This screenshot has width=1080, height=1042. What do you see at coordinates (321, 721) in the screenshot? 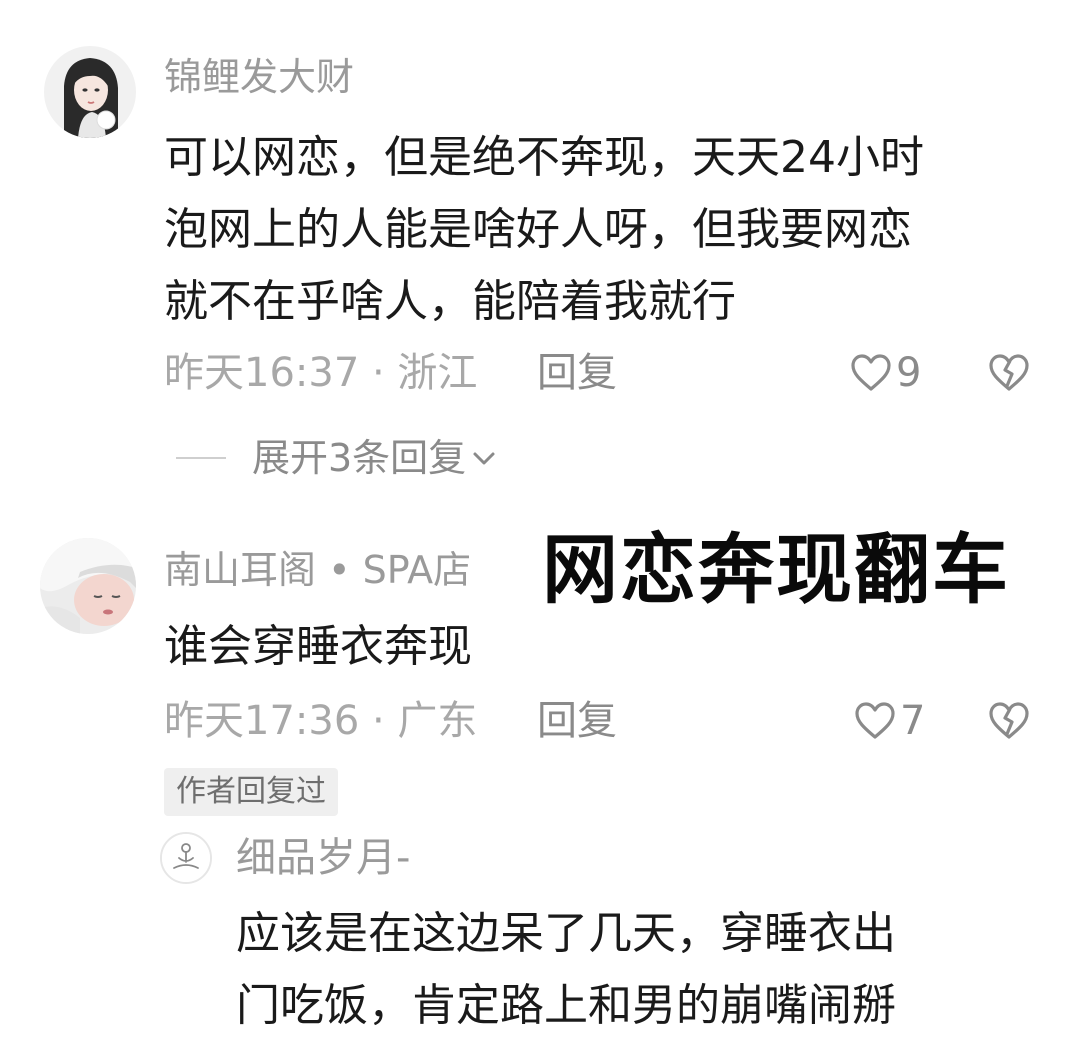
I see `comment-meta: 昨天17:36 · 广东` at bounding box center [321, 721].